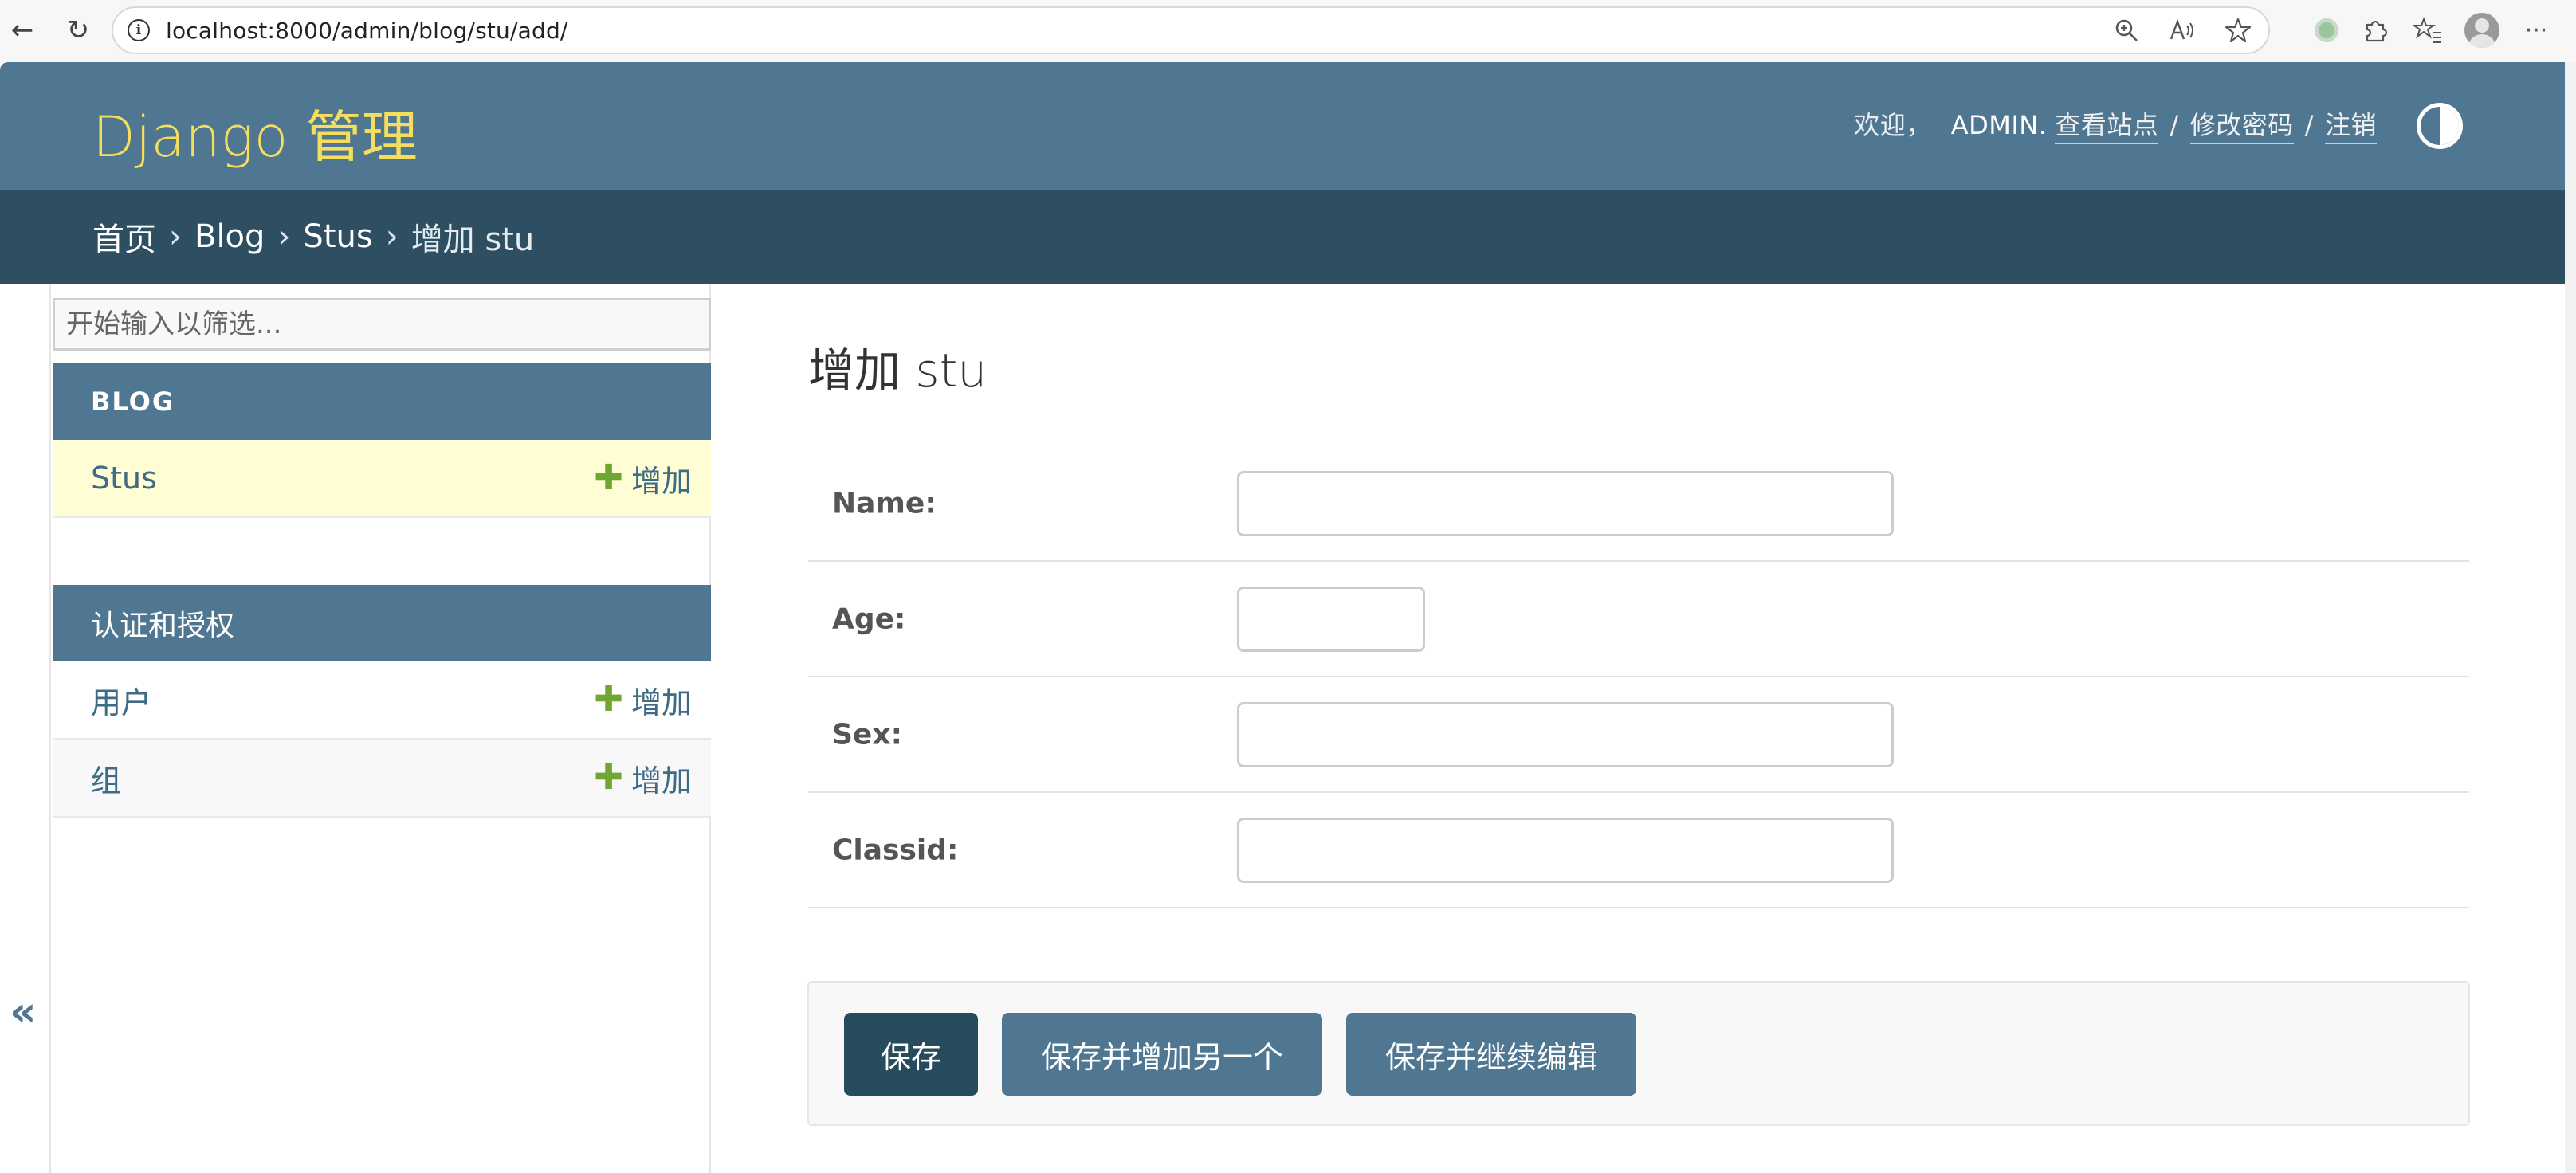  Describe the element at coordinates (367, 31) in the screenshot. I see `address-url: localhost:8000/admin/blog/stu/add/` at that location.